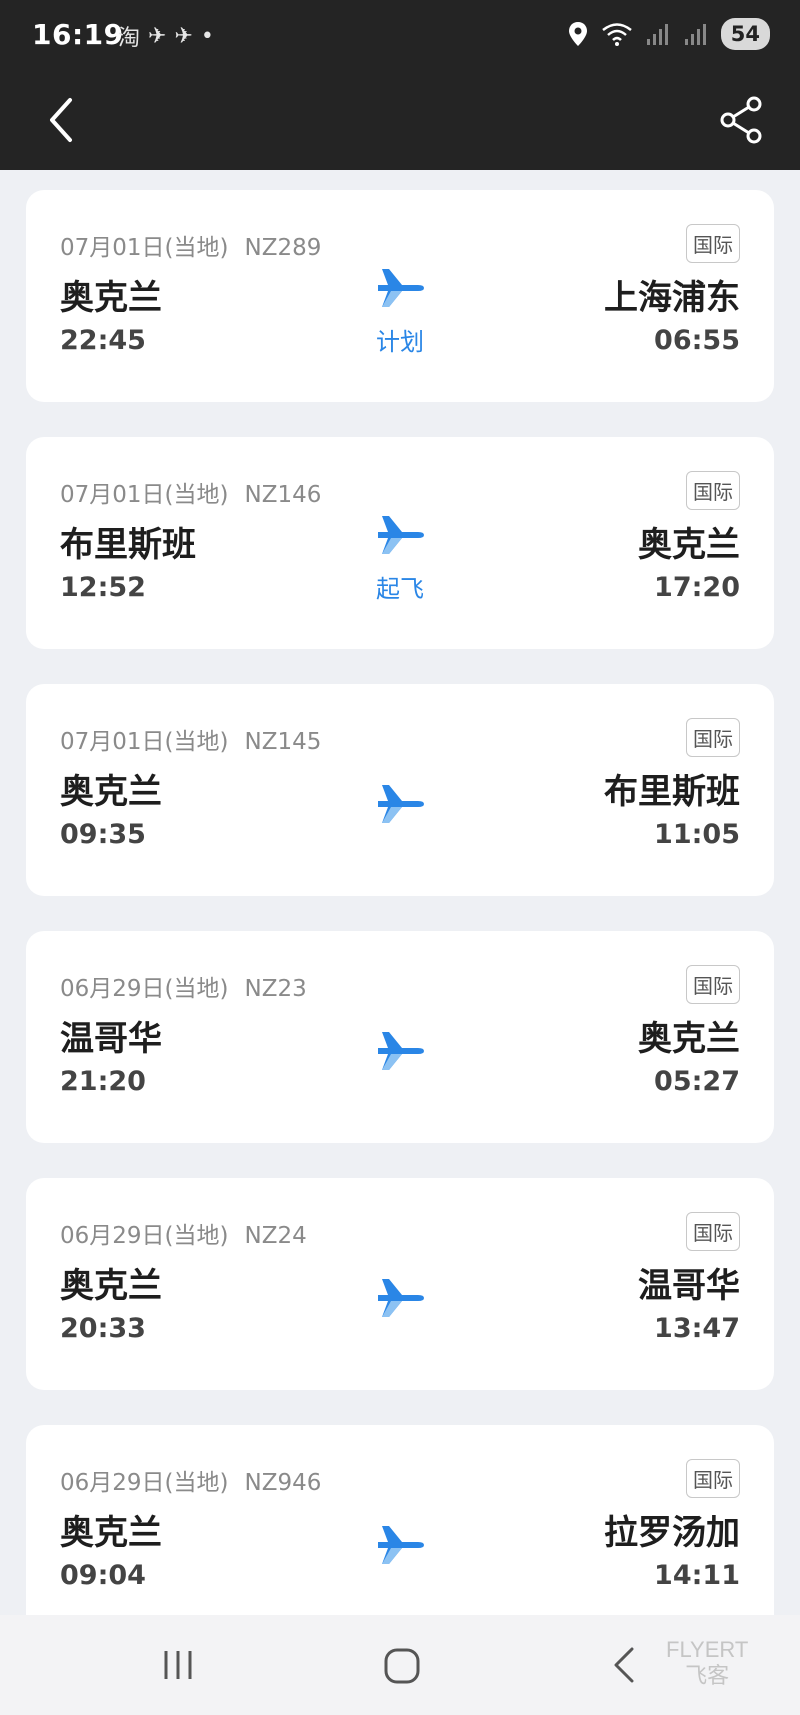  I want to click on recent-apps-button, so click(178, 1665).